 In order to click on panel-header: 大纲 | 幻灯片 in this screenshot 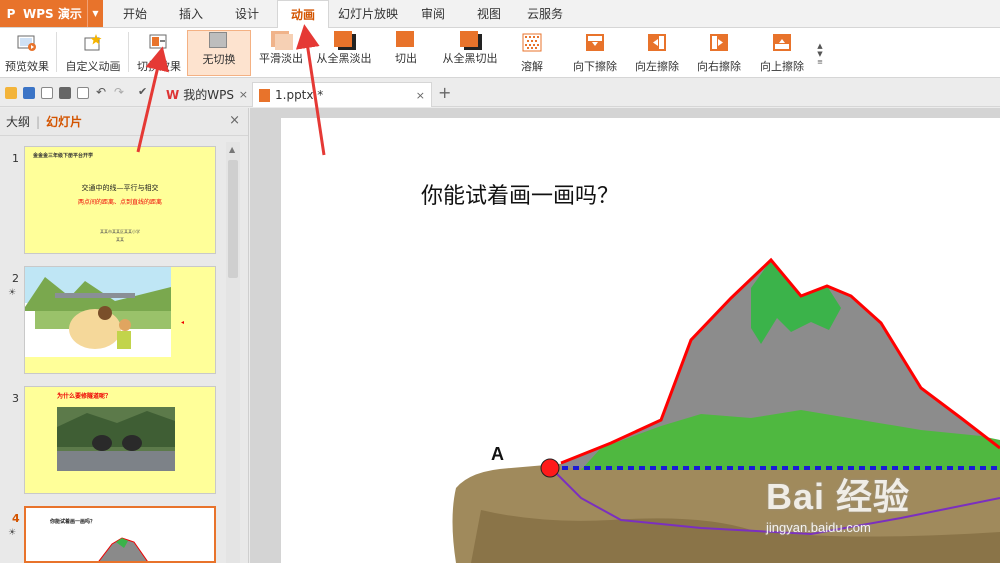, I will do `click(124, 122)`.